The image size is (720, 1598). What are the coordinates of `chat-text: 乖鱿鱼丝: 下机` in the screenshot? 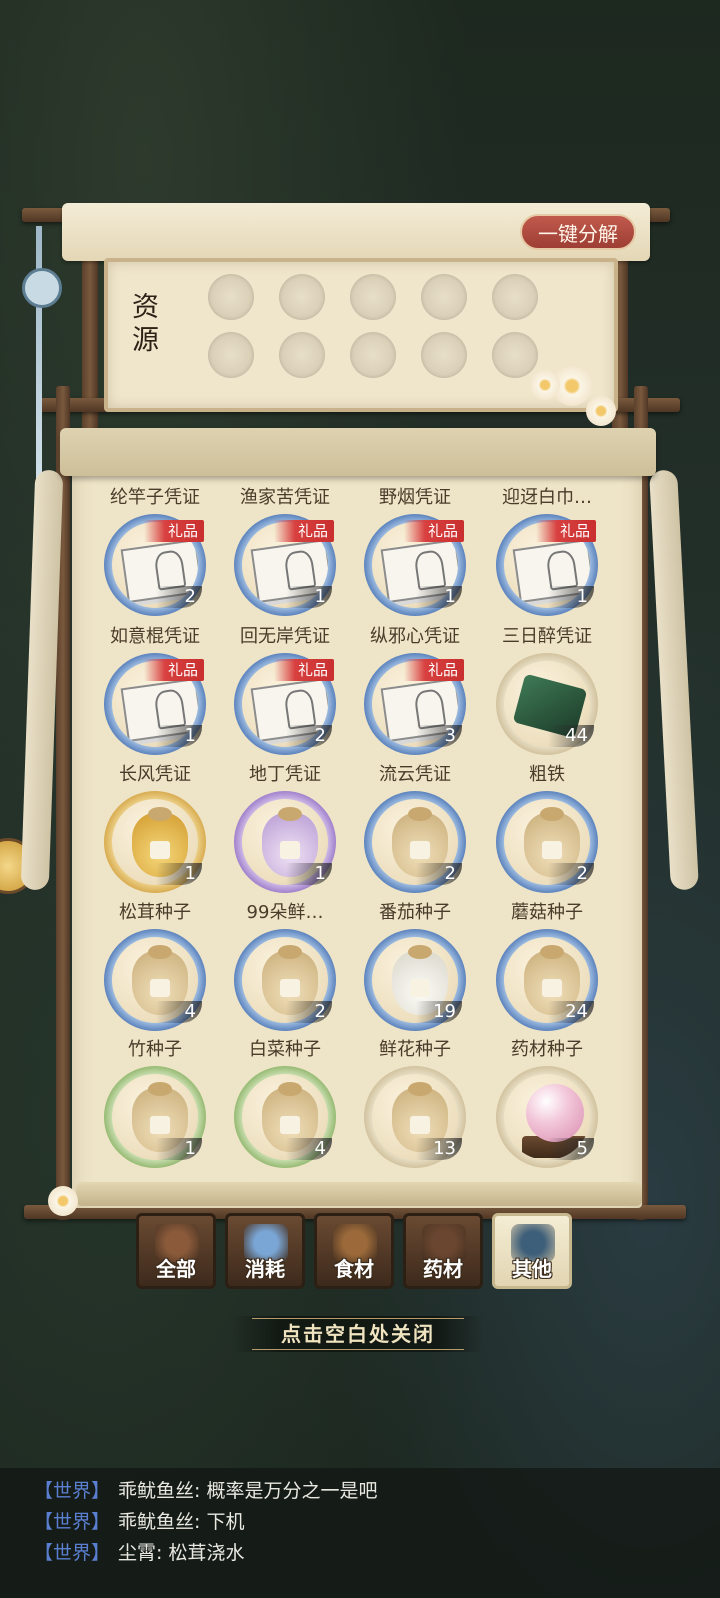 It's located at (181, 1522).